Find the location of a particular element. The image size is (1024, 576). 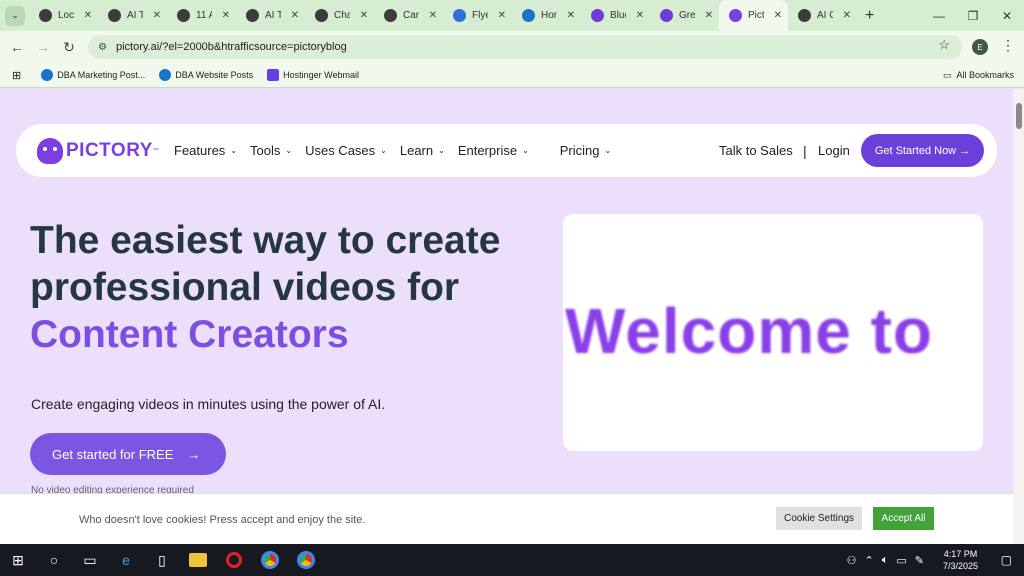

volume-icon: 🔈︎ is located at coordinates (885, 560).